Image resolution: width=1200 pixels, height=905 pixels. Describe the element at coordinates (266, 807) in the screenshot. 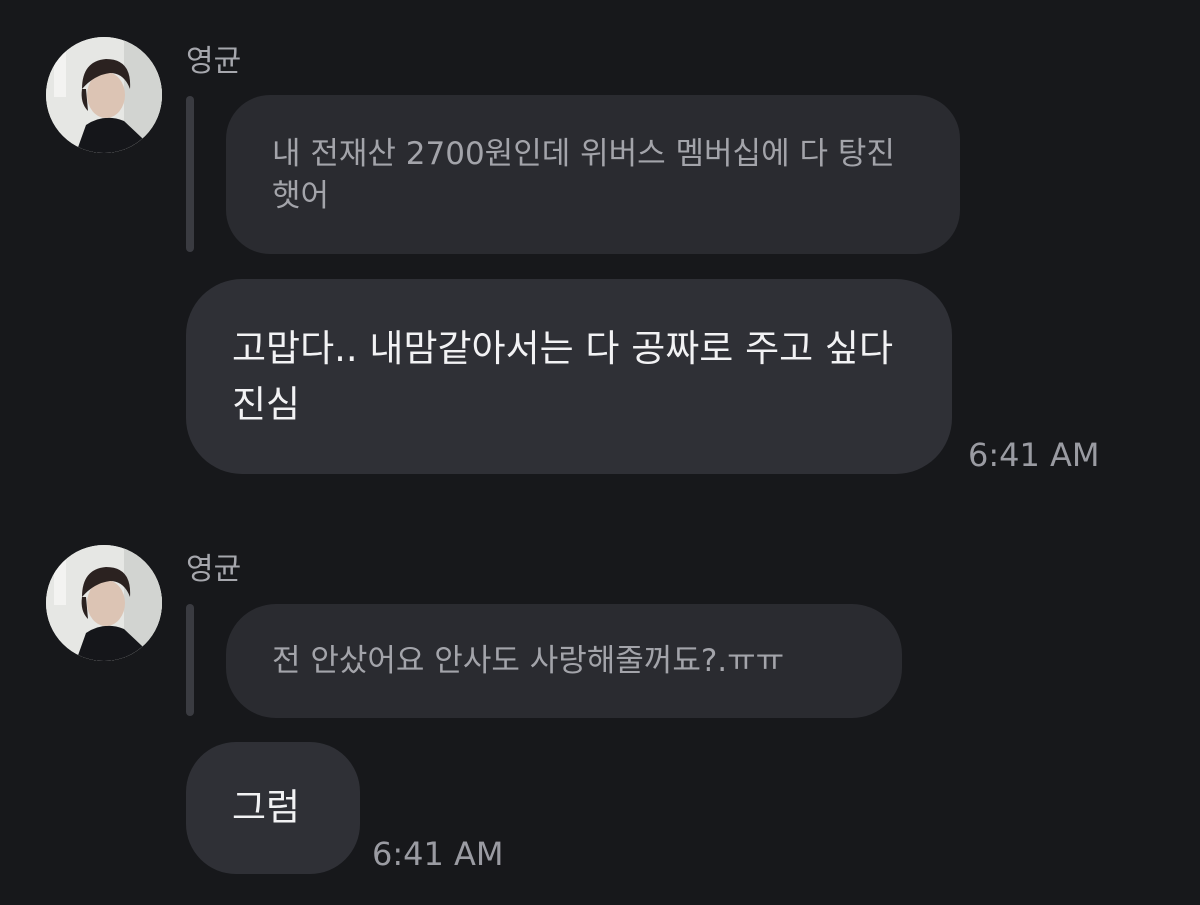

I see `message-text: 그럼` at that location.